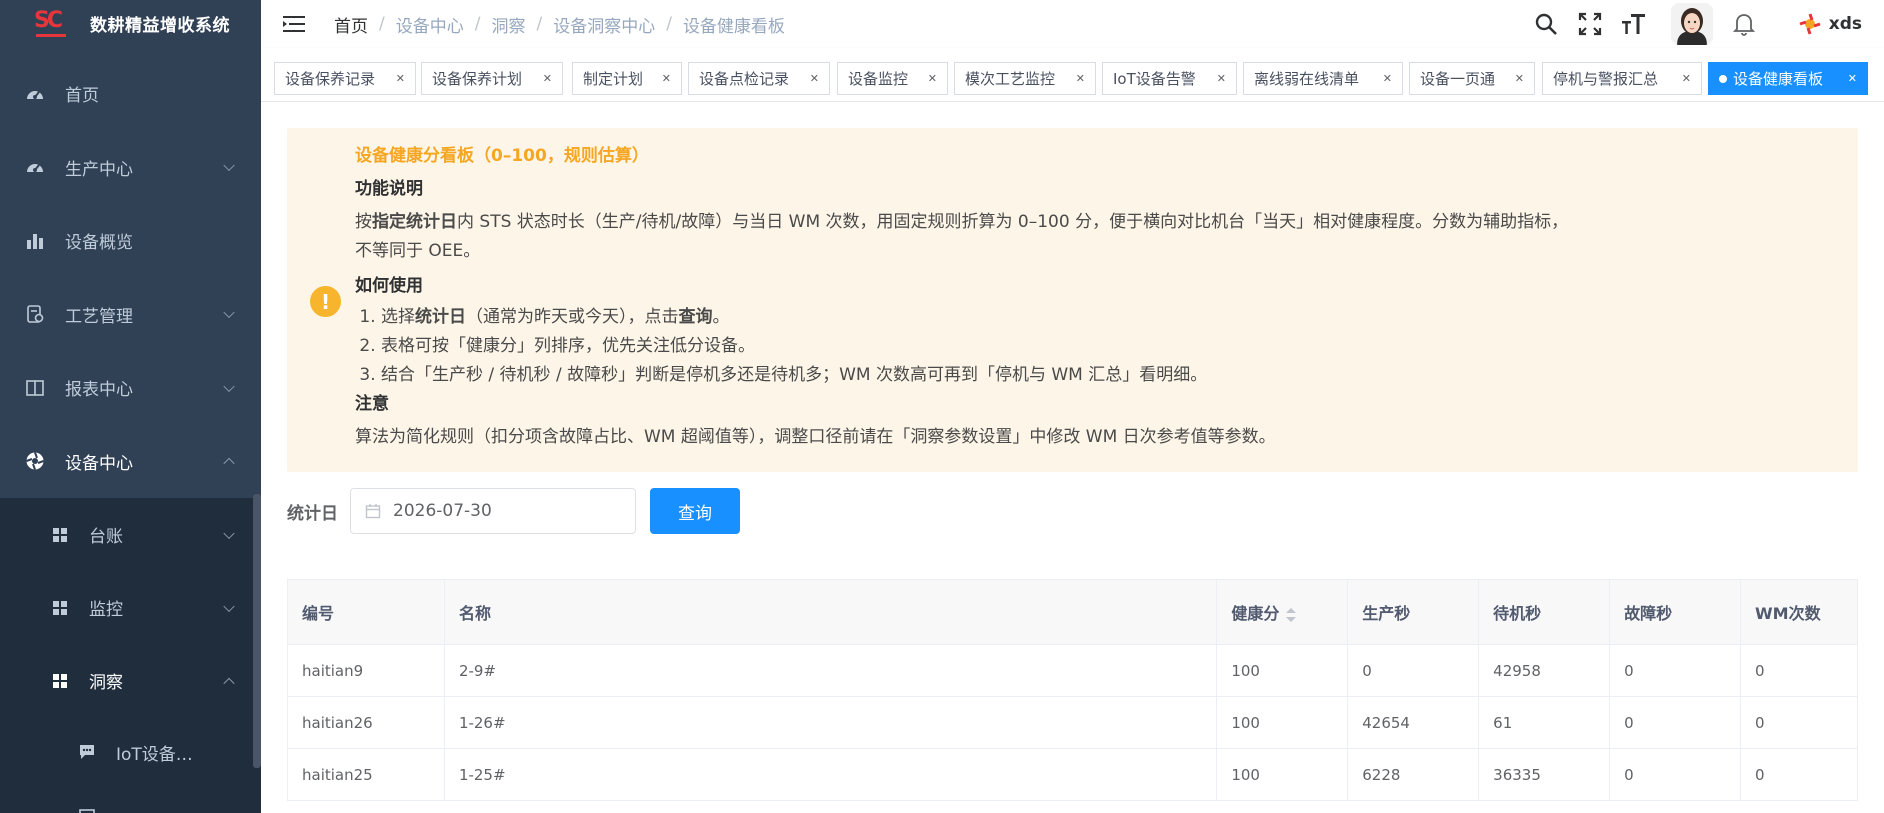 Image resolution: width=1884 pixels, height=813 pixels. I want to click on sidebar-item-insight: 洞察, so click(130, 680).